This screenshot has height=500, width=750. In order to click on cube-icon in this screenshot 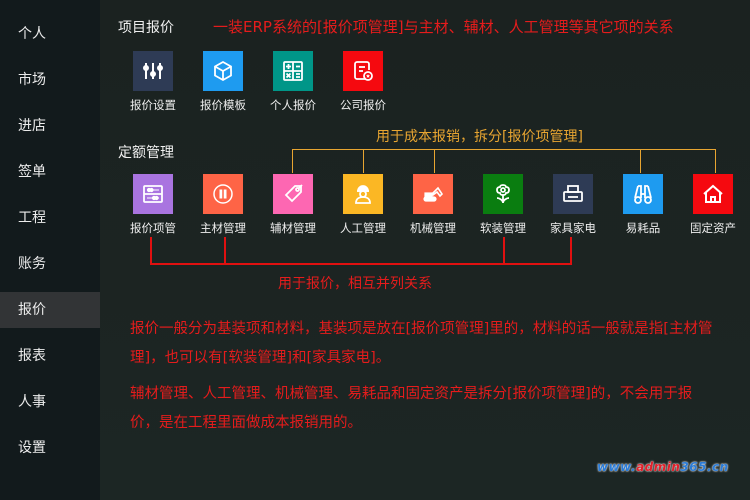, I will do `click(223, 71)`.